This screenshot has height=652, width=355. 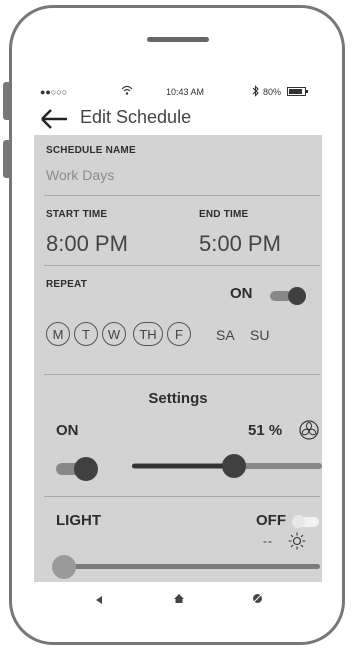 I want to click on light-state: OFF, so click(x=271, y=520).